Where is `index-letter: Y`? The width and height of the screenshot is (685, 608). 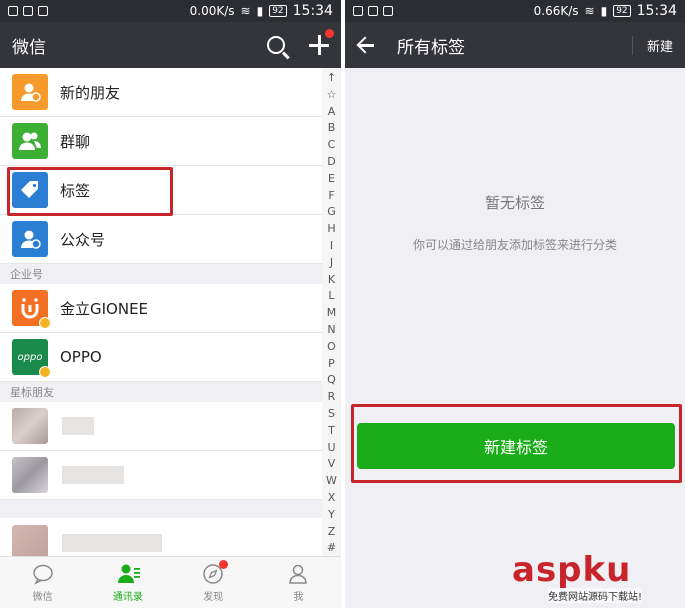
index-letter: Y is located at coordinates (331, 515).